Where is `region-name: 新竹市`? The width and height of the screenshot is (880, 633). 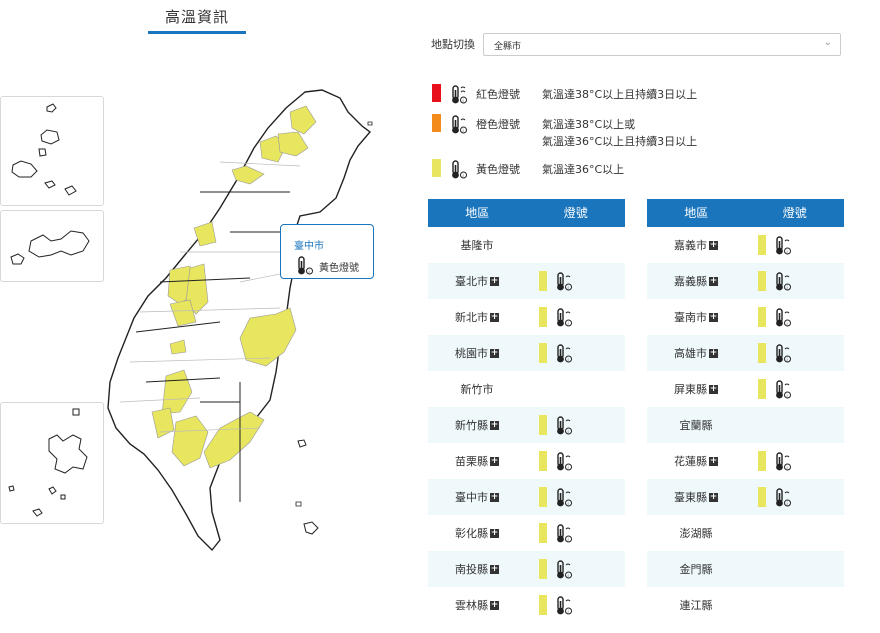 region-name: 新竹市 is located at coordinates (477, 389).